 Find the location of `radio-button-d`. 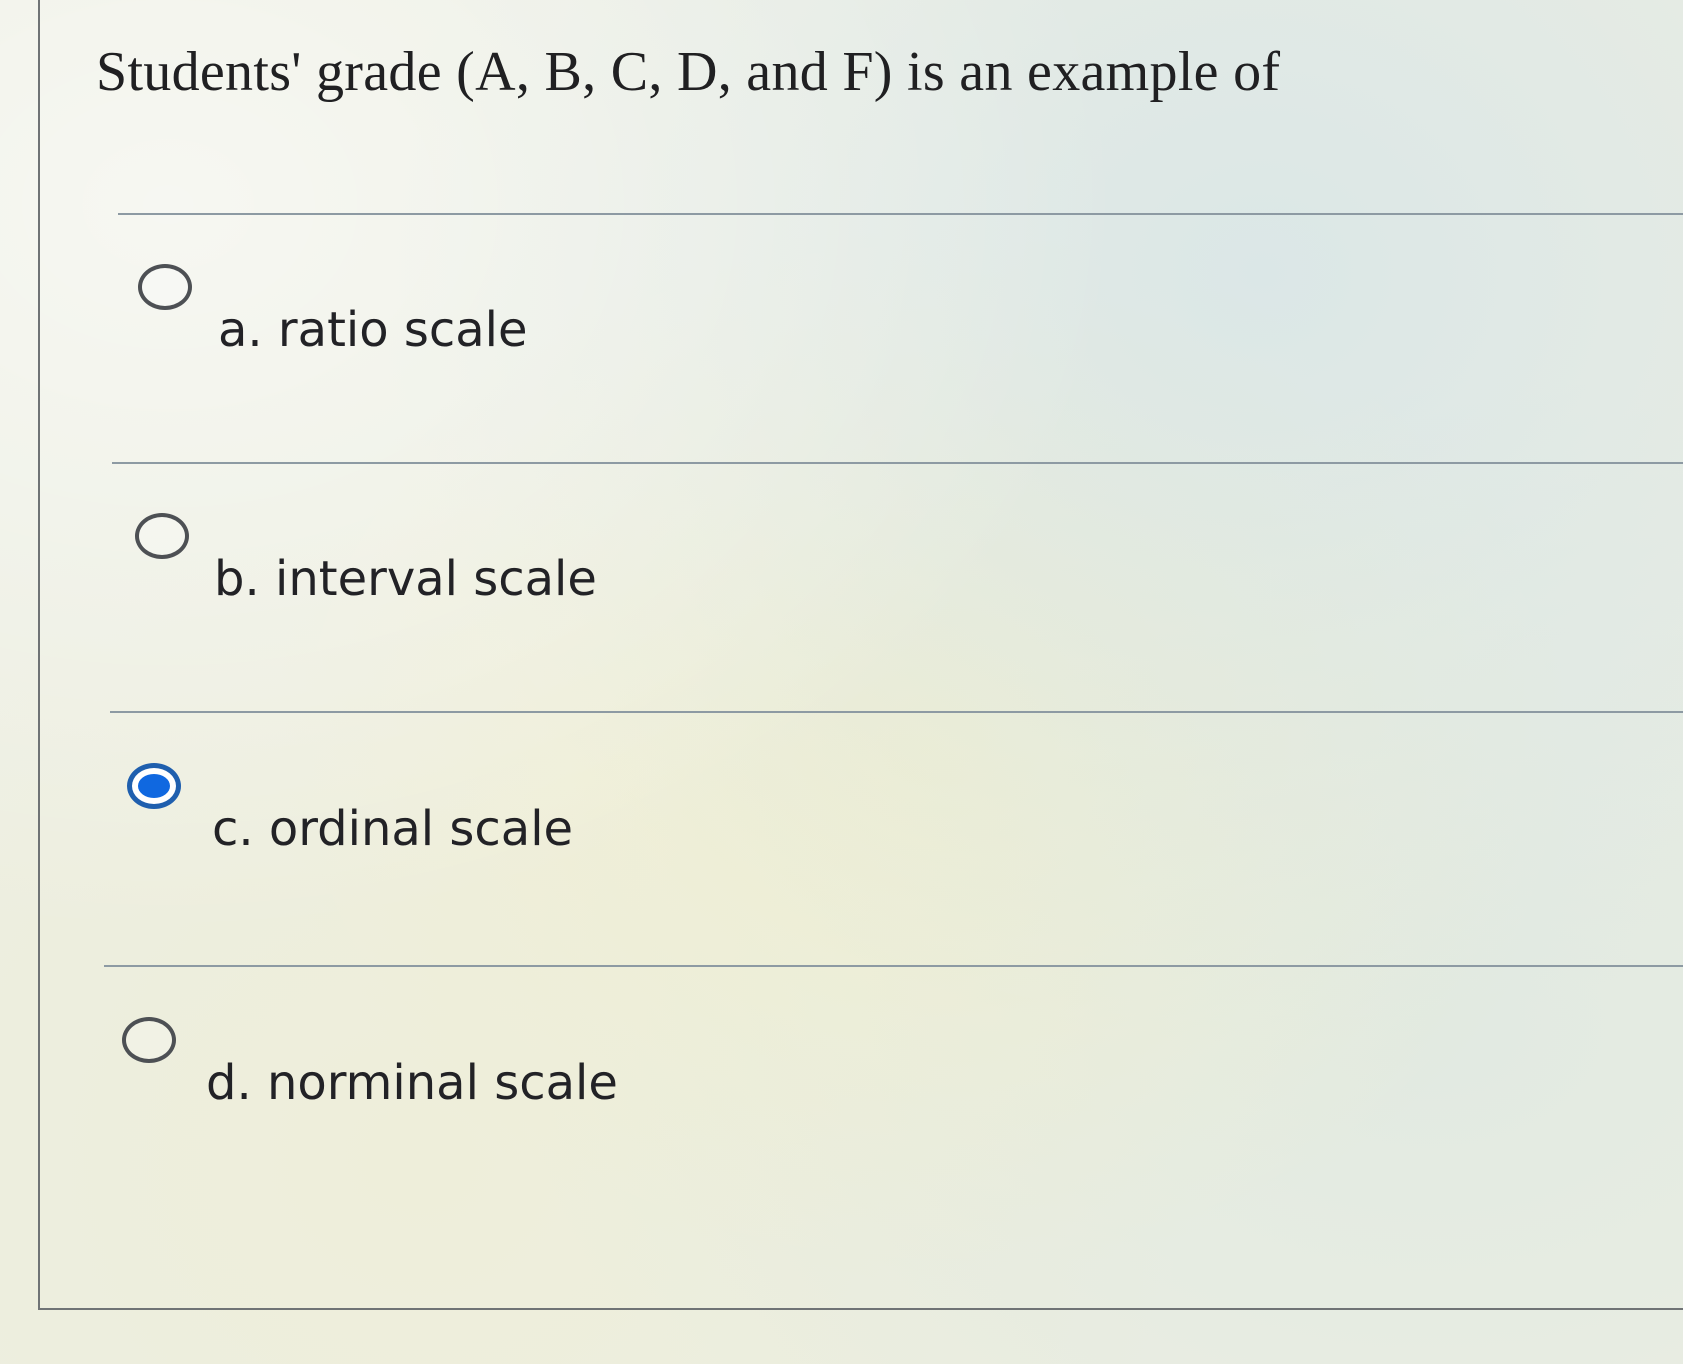

radio-button-d is located at coordinates (149, 1040).